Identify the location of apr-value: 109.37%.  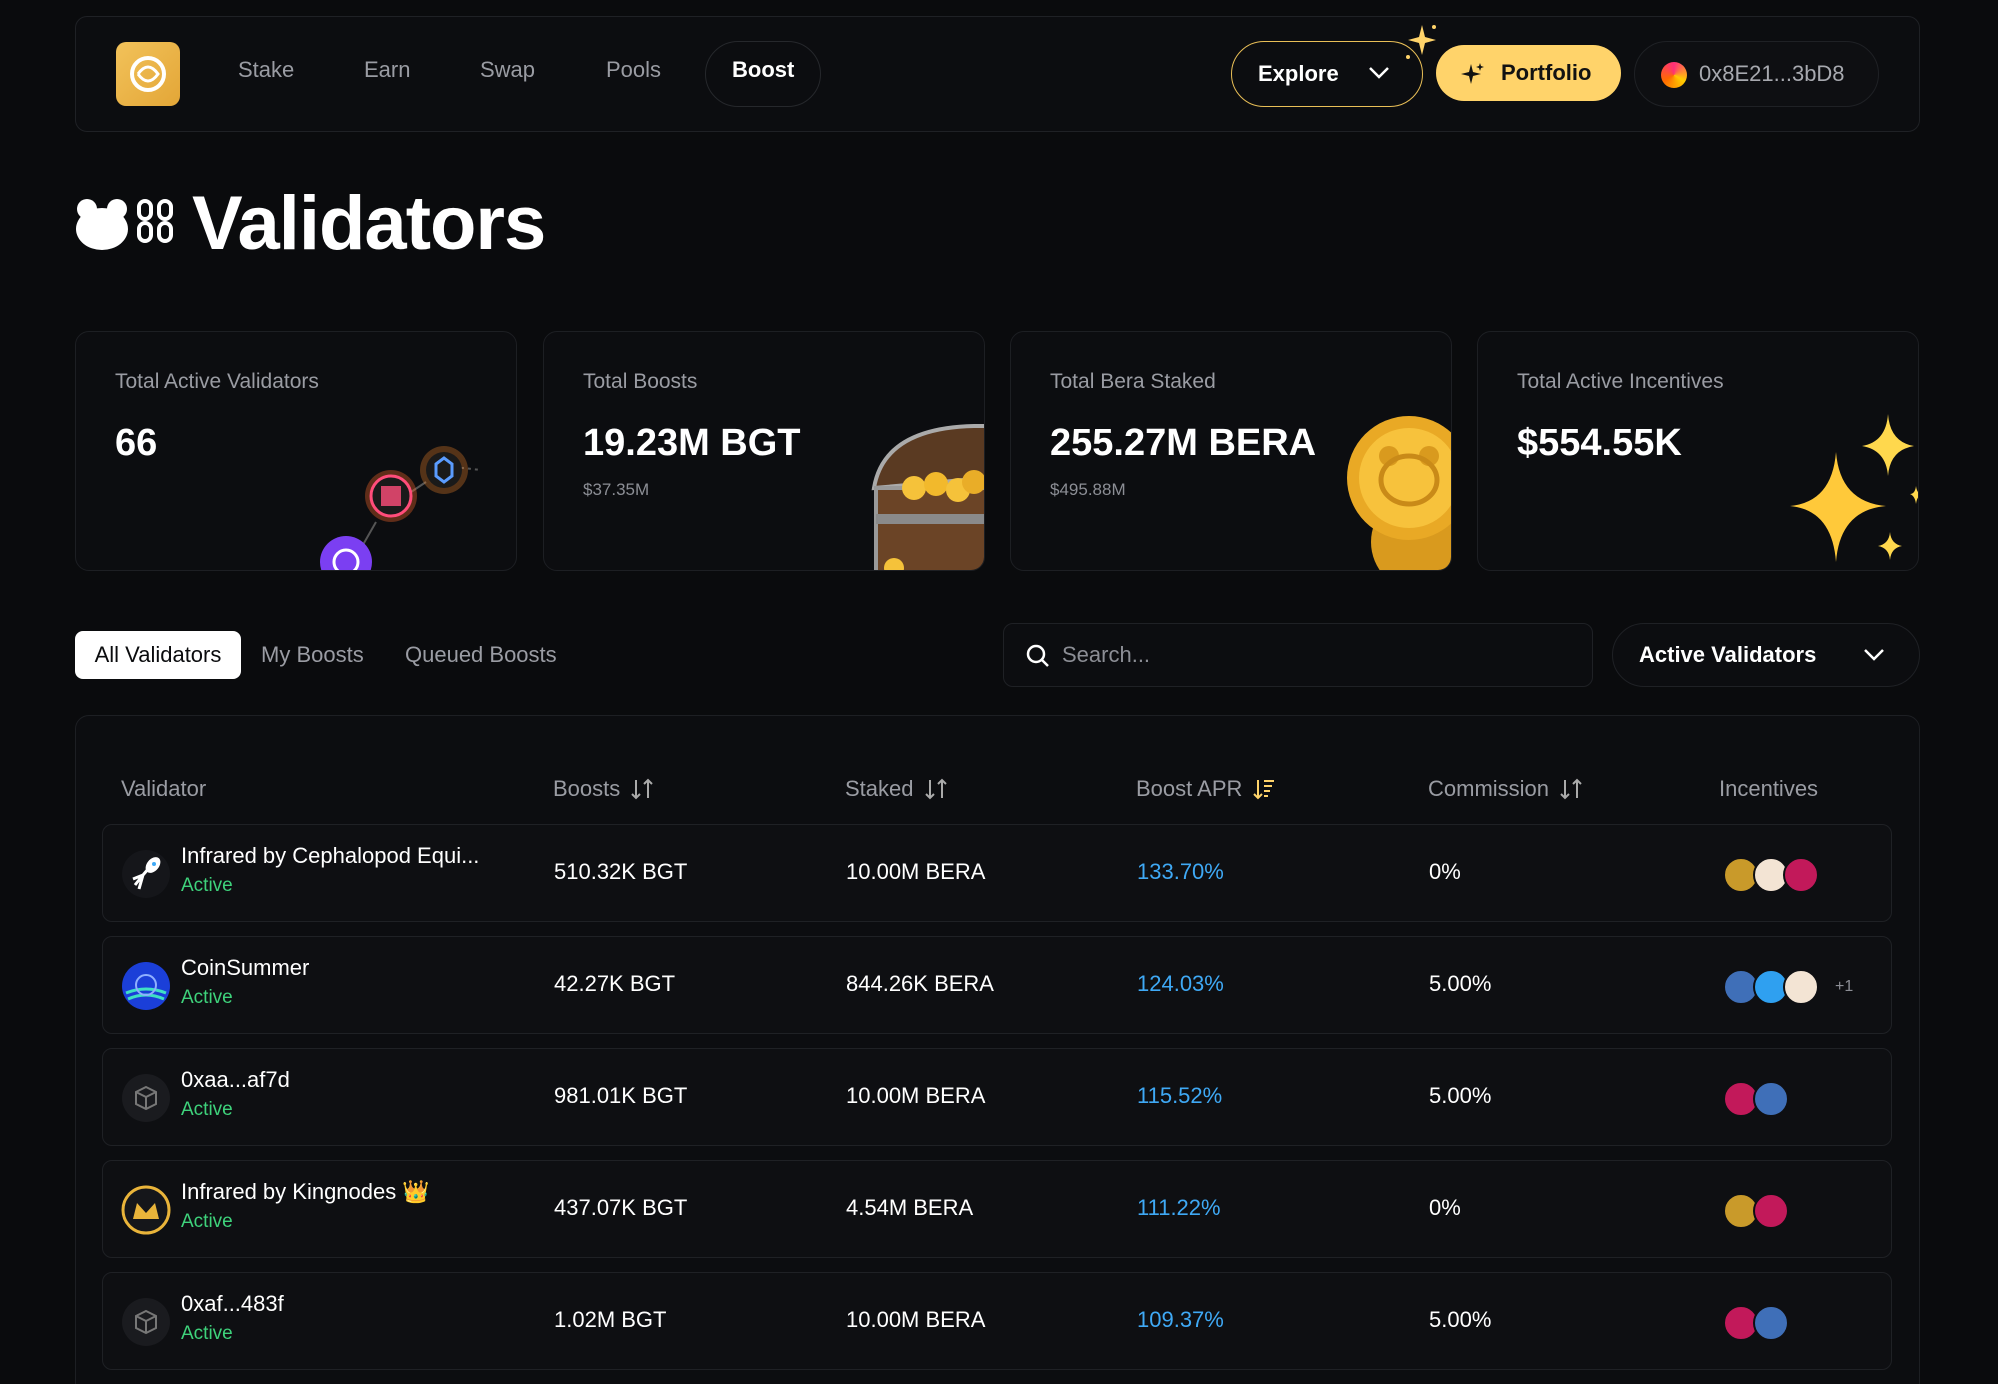
(1180, 1319).